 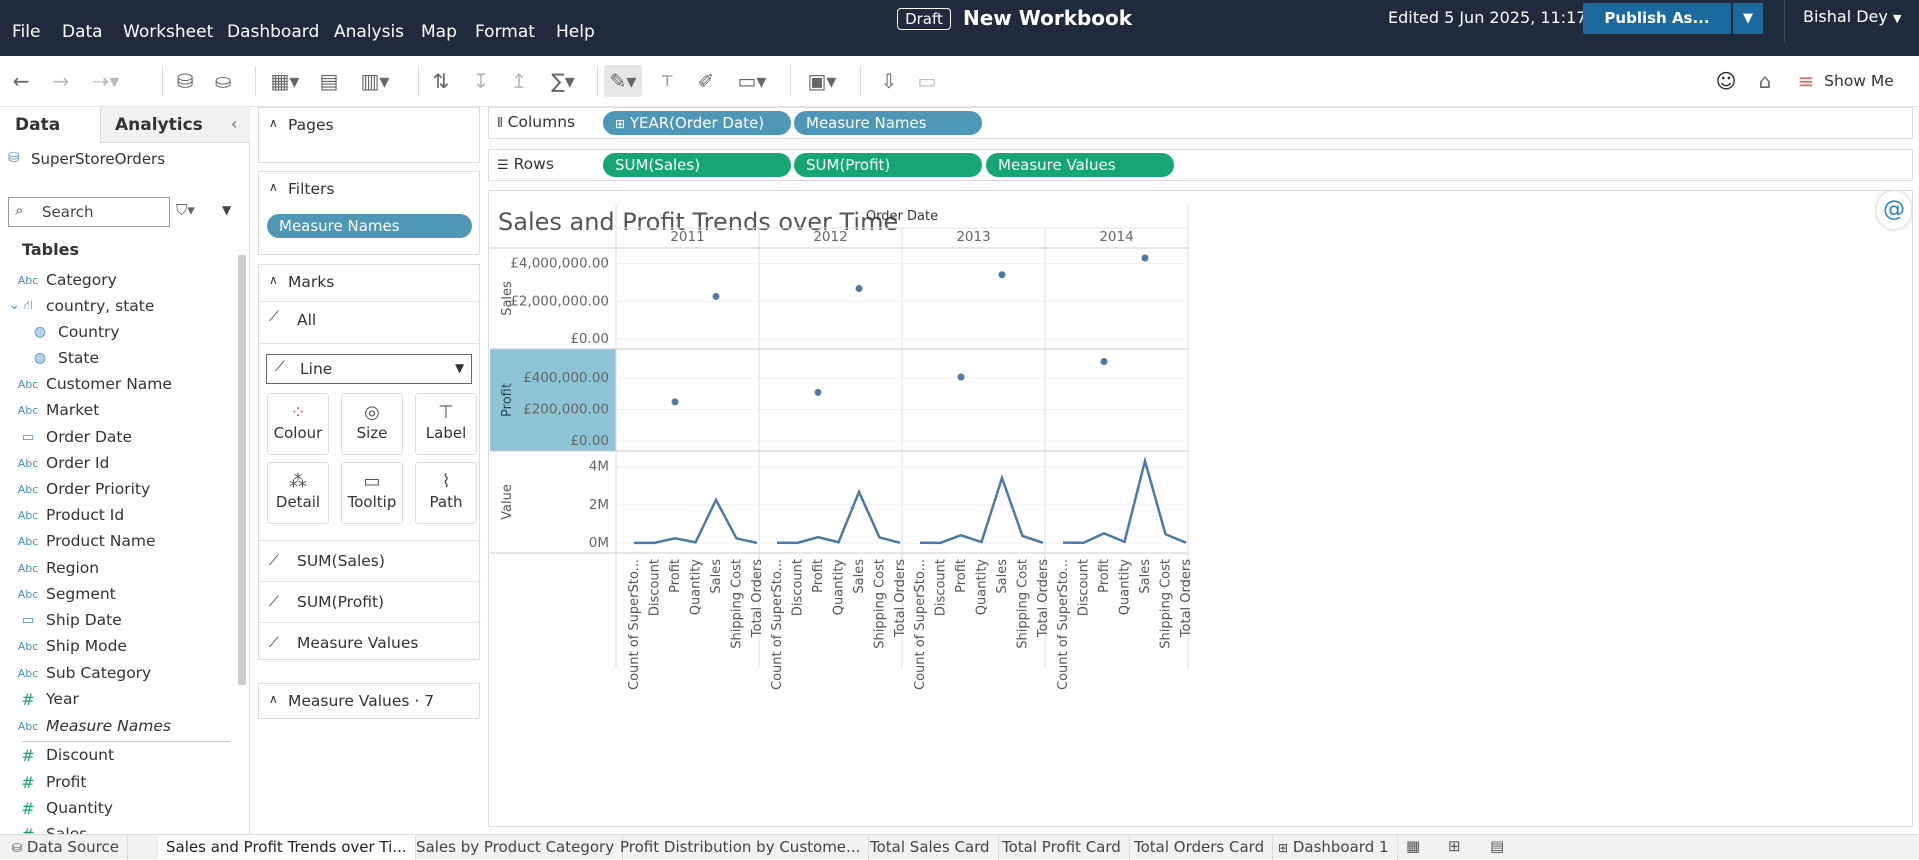 I want to click on undo-icon: ←, so click(x=21, y=81).